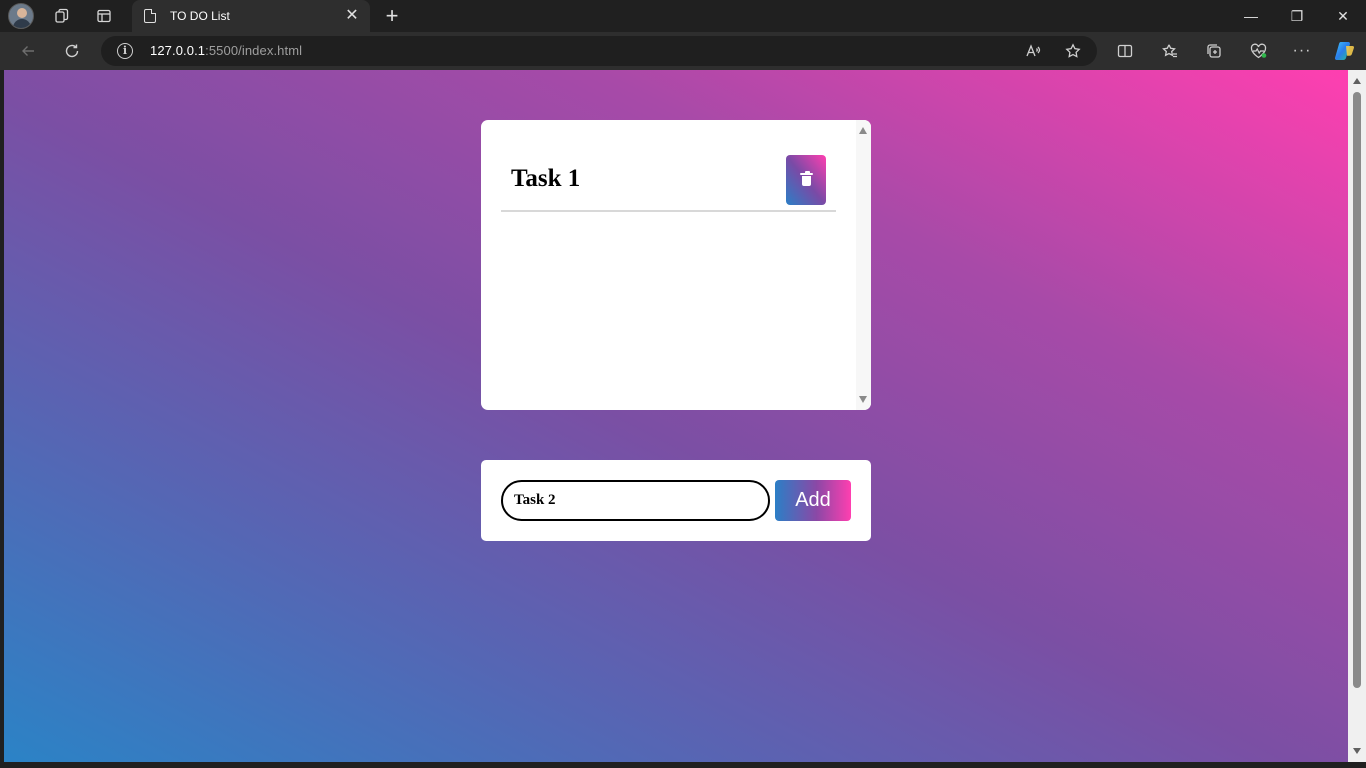 The width and height of the screenshot is (1366, 768). I want to click on task-item: Task 1, so click(668, 166).